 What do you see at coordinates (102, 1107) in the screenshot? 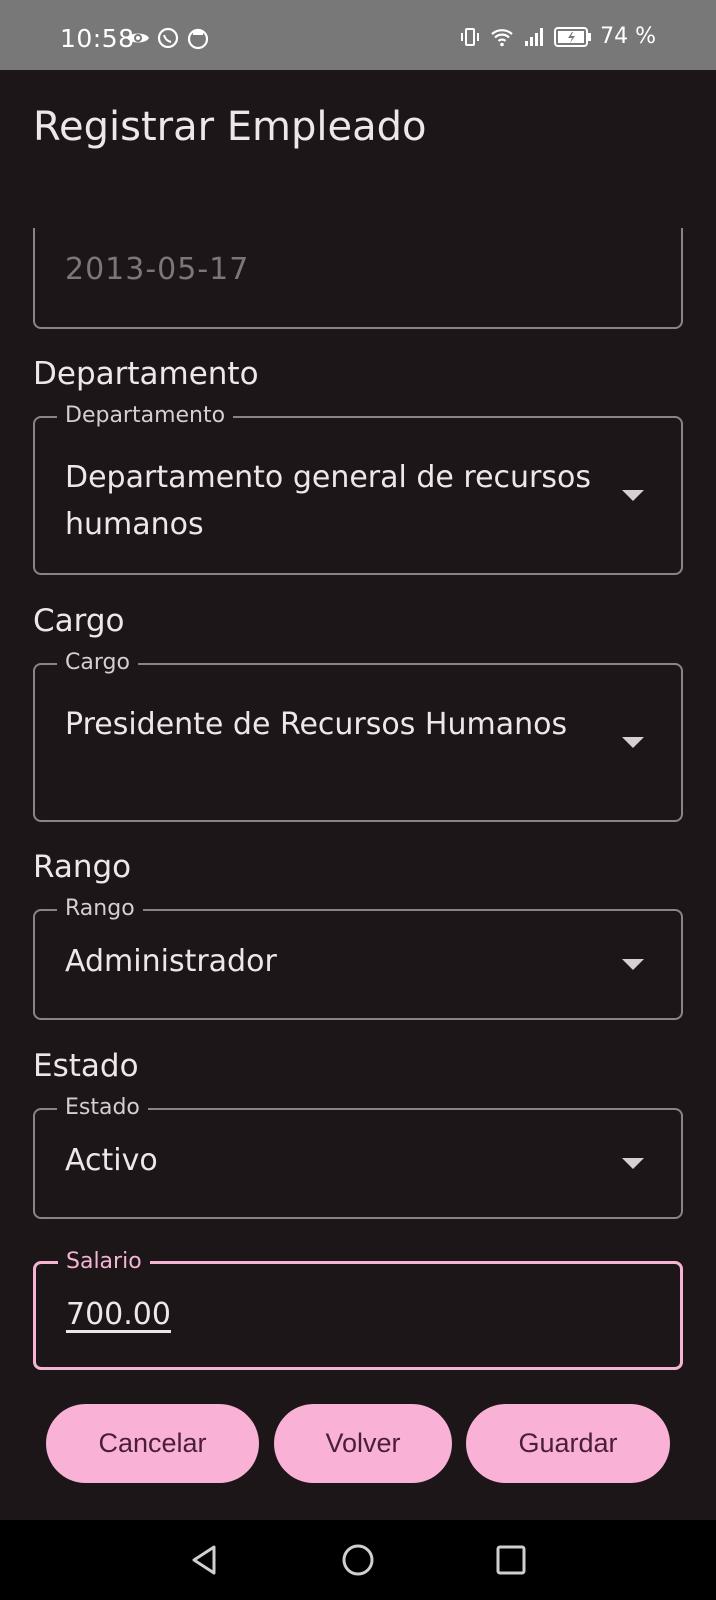
I see `estado-legend: Estado` at bounding box center [102, 1107].